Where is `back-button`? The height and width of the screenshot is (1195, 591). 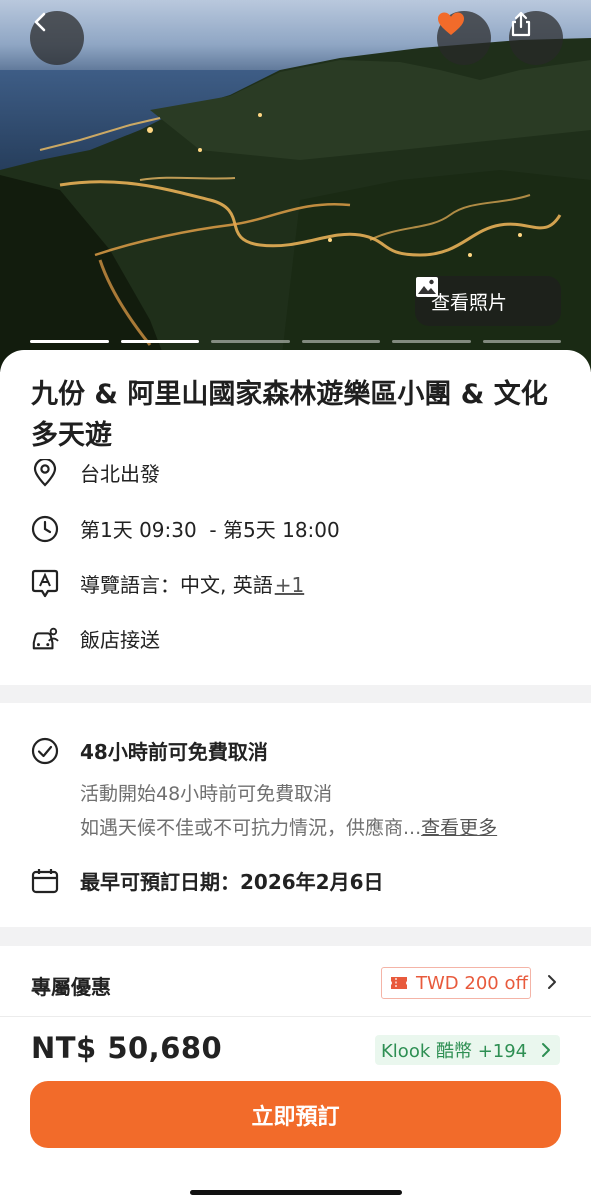 back-button is located at coordinates (57, 38).